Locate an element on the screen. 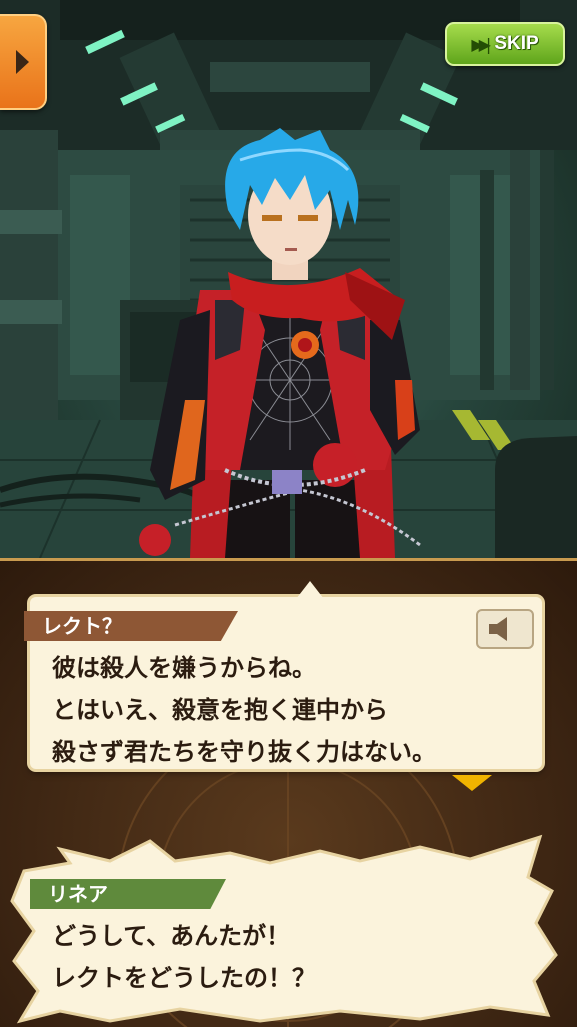 This screenshot has height=1027, width=577. dialogue-text: どうして、あんたが！ レクトをどうしたの！？ is located at coordinates (184, 957).